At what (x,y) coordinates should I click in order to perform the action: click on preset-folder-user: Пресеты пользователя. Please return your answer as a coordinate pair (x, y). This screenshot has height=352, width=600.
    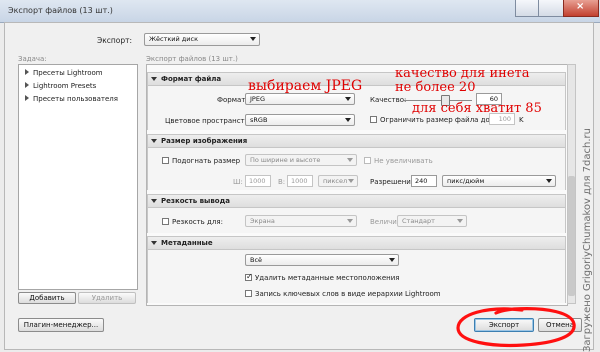
    Looking at the image, I should click on (71, 99).